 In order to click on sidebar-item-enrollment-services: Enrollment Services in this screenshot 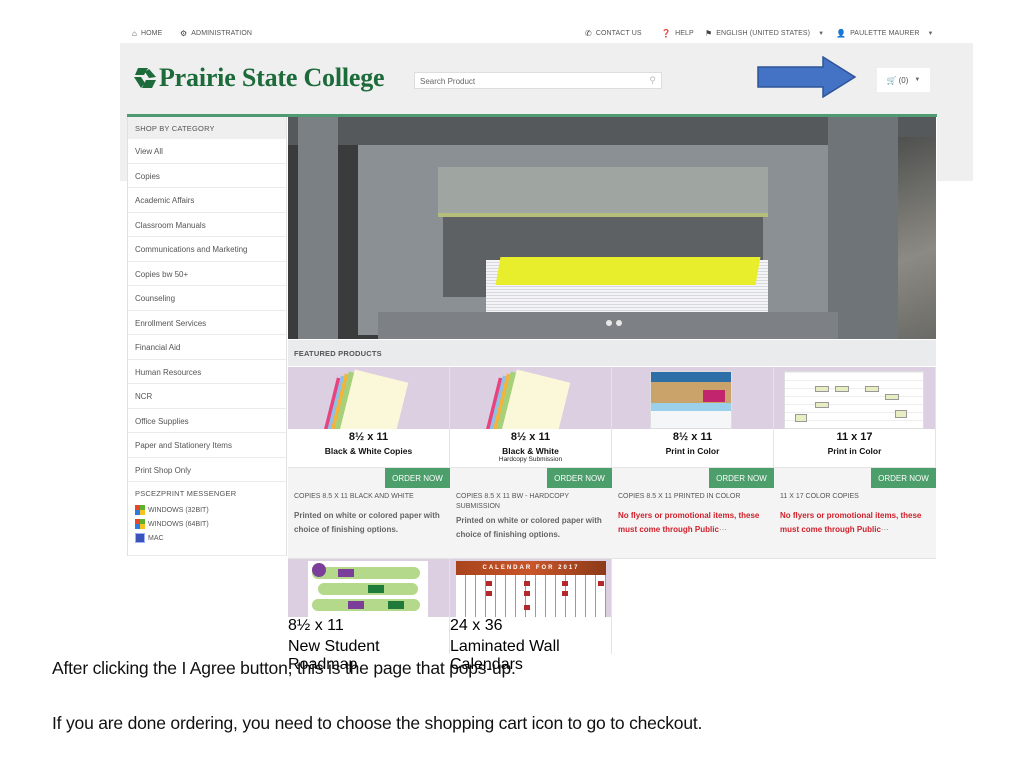, I will do `click(207, 323)`.